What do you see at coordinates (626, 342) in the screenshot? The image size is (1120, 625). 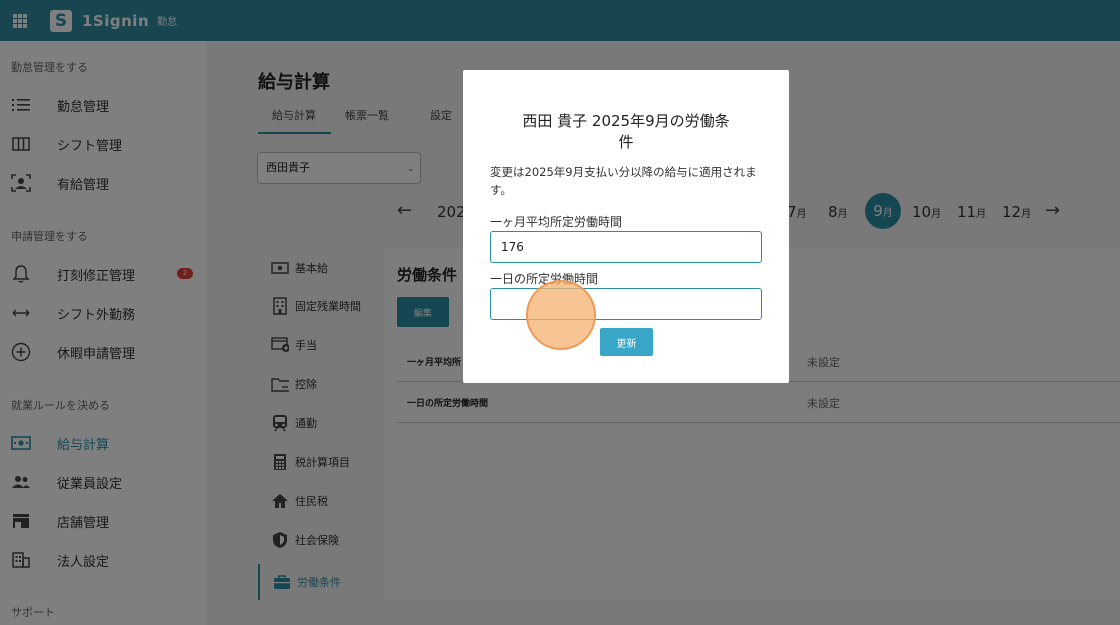 I see `update-button: 更新` at bounding box center [626, 342].